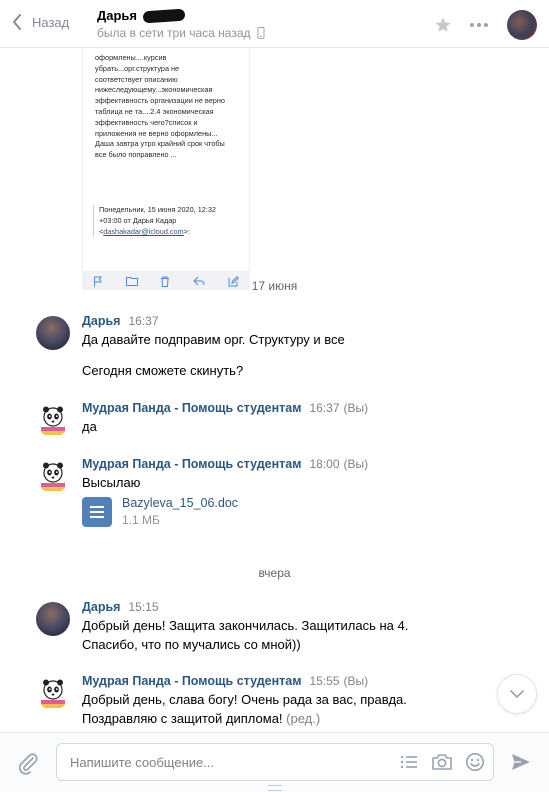 The image size is (549, 792). What do you see at coordinates (181, 24) in the screenshot?
I see `peer-info: Дарья была в сети три часа назад` at bounding box center [181, 24].